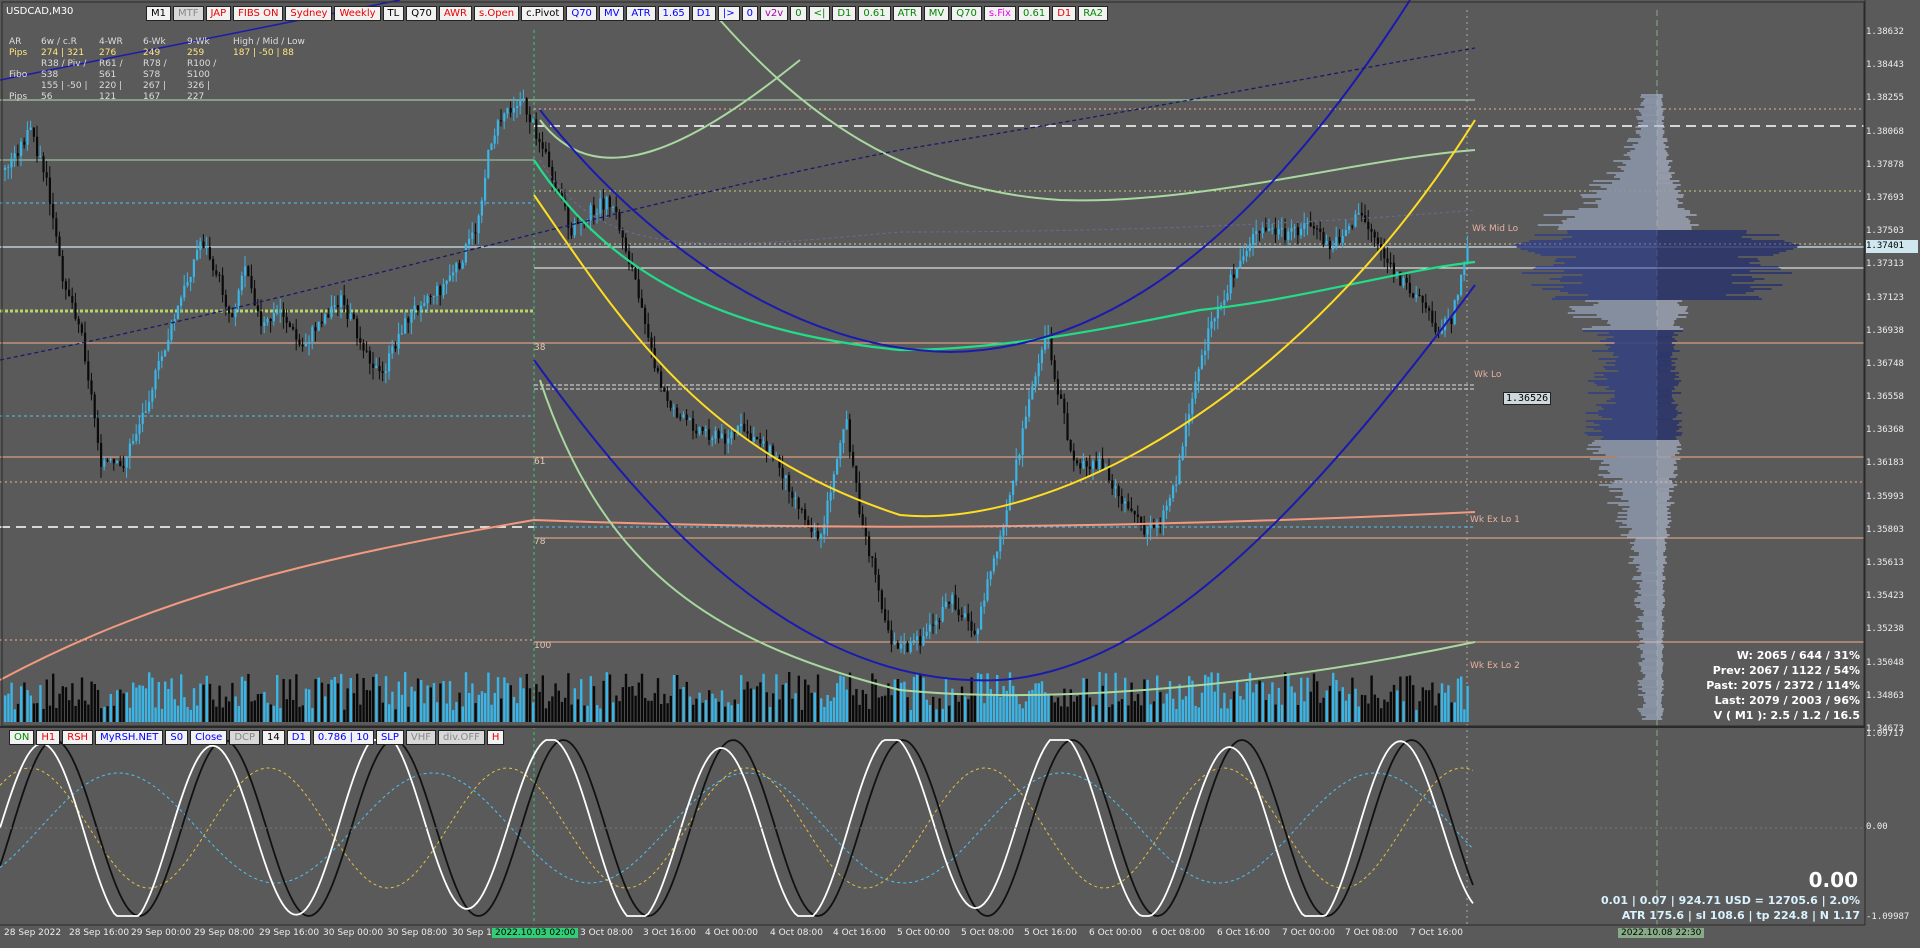  Describe the element at coordinates (289, 933) in the screenshot. I see `time-axis-label: 29 Sep 16:00` at that location.